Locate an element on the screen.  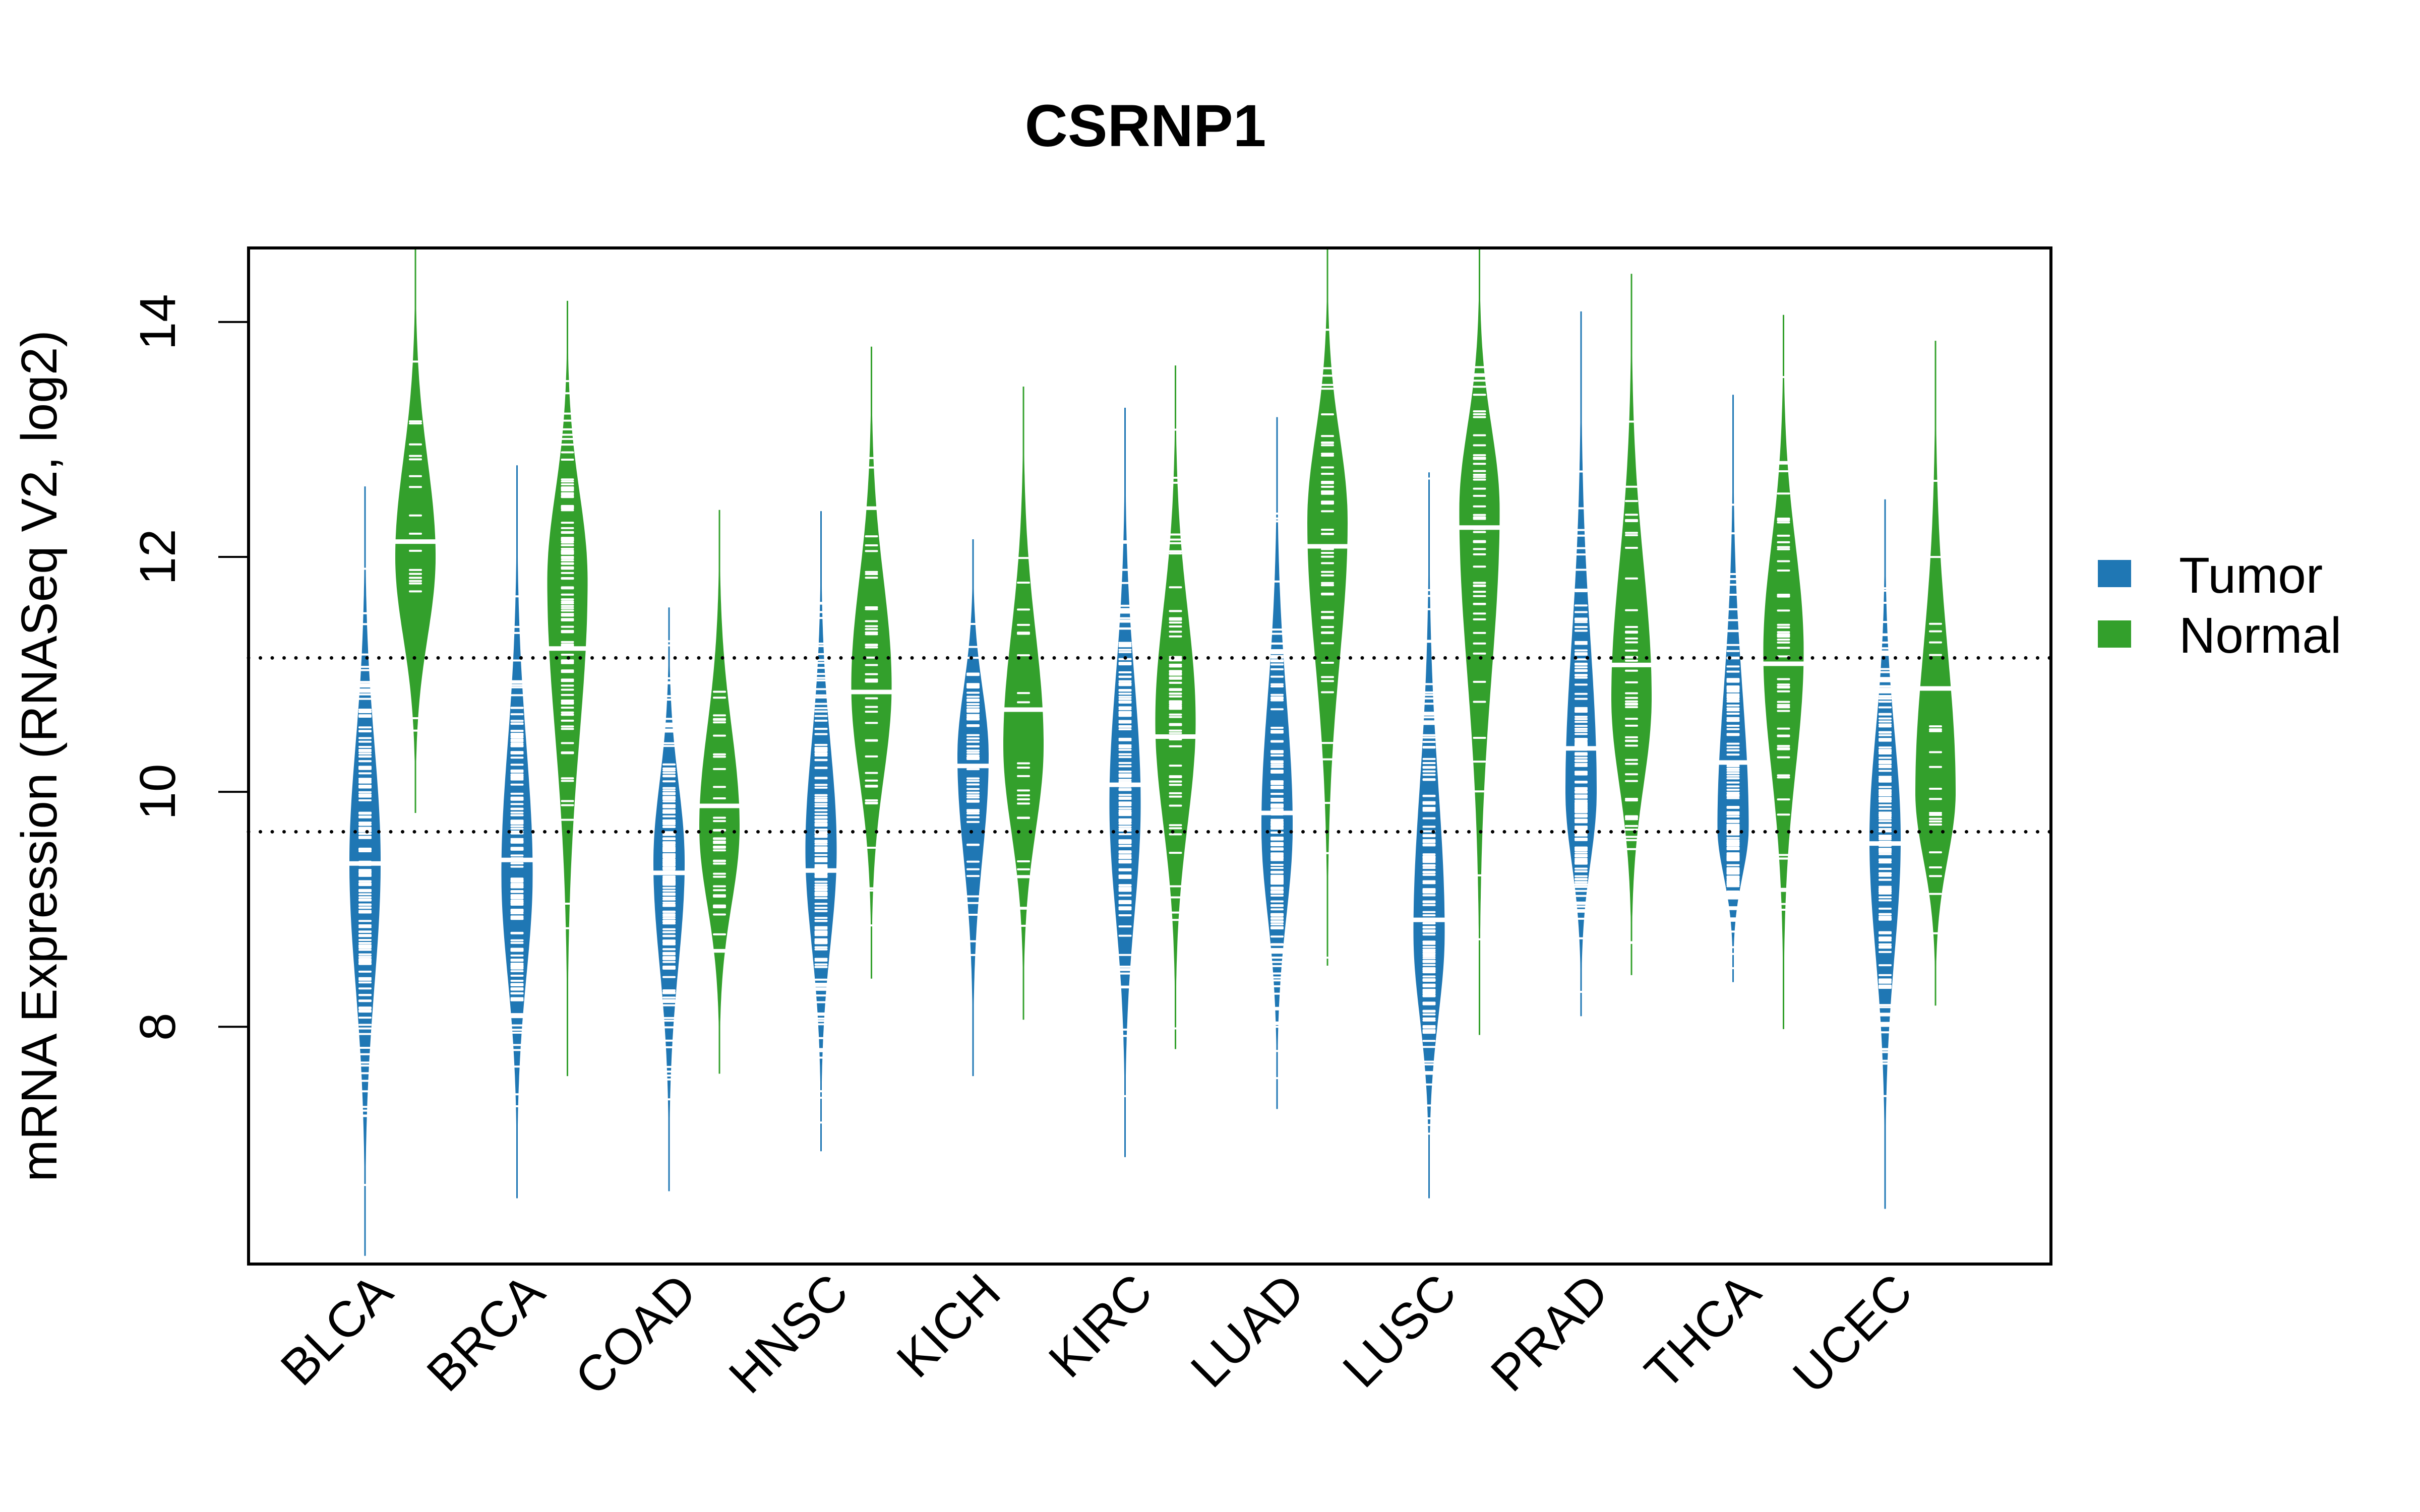
x-tick-label: HNSC is located at coordinates (788, 1333).